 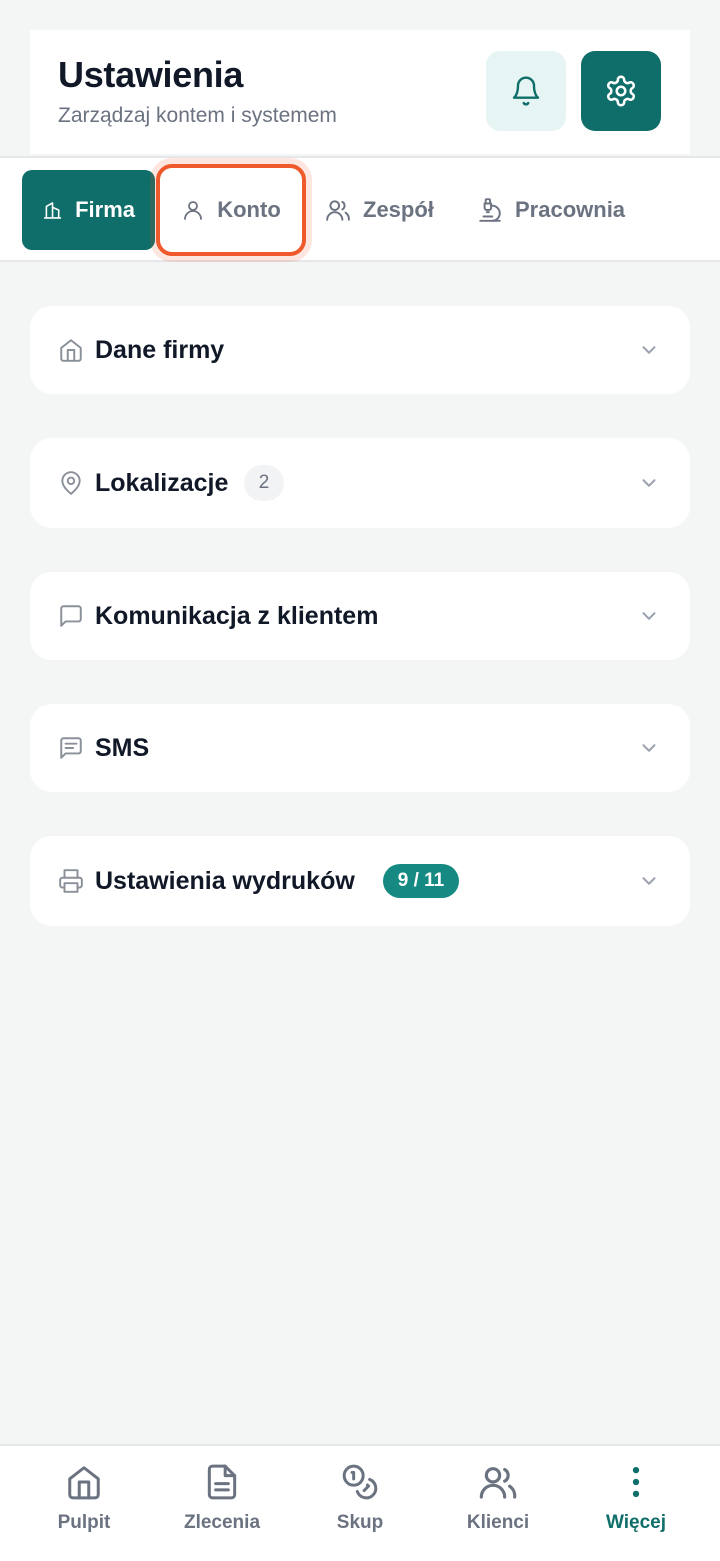 I want to click on bottom-nav: Pulpit Zlecenia Skup Klienci Więcej, so click(x=360, y=1502).